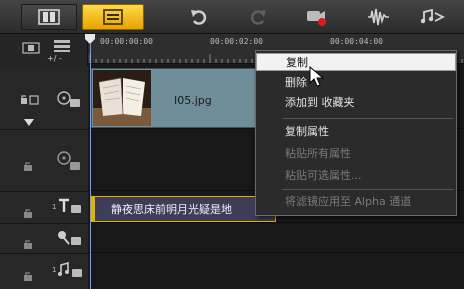 This screenshot has width=464, height=289. I want to click on menu-item-apply-filter-alpha: 将滤镜应用至 Alpha 通道, so click(356, 202).